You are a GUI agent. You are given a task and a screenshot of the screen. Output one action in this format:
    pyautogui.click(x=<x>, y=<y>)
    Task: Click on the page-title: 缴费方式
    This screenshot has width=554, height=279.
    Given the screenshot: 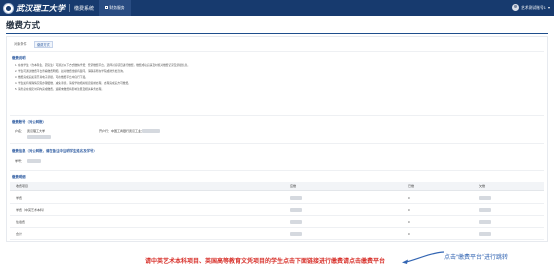 What is the action you would take?
    pyautogui.click(x=23, y=25)
    